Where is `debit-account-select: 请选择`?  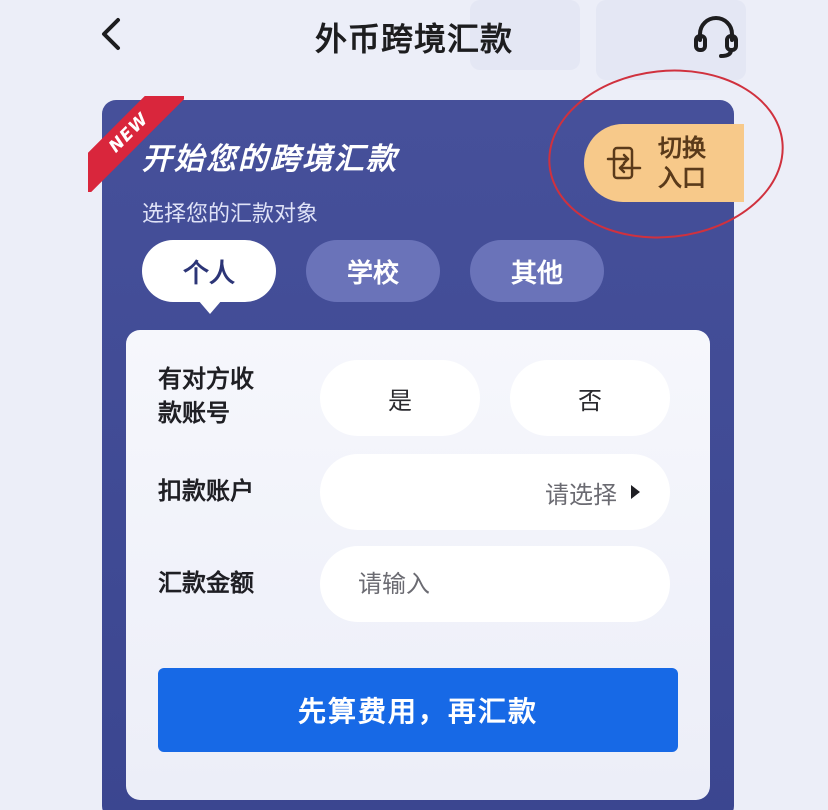
debit-account-select: 请选择 is located at coordinates (495, 492).